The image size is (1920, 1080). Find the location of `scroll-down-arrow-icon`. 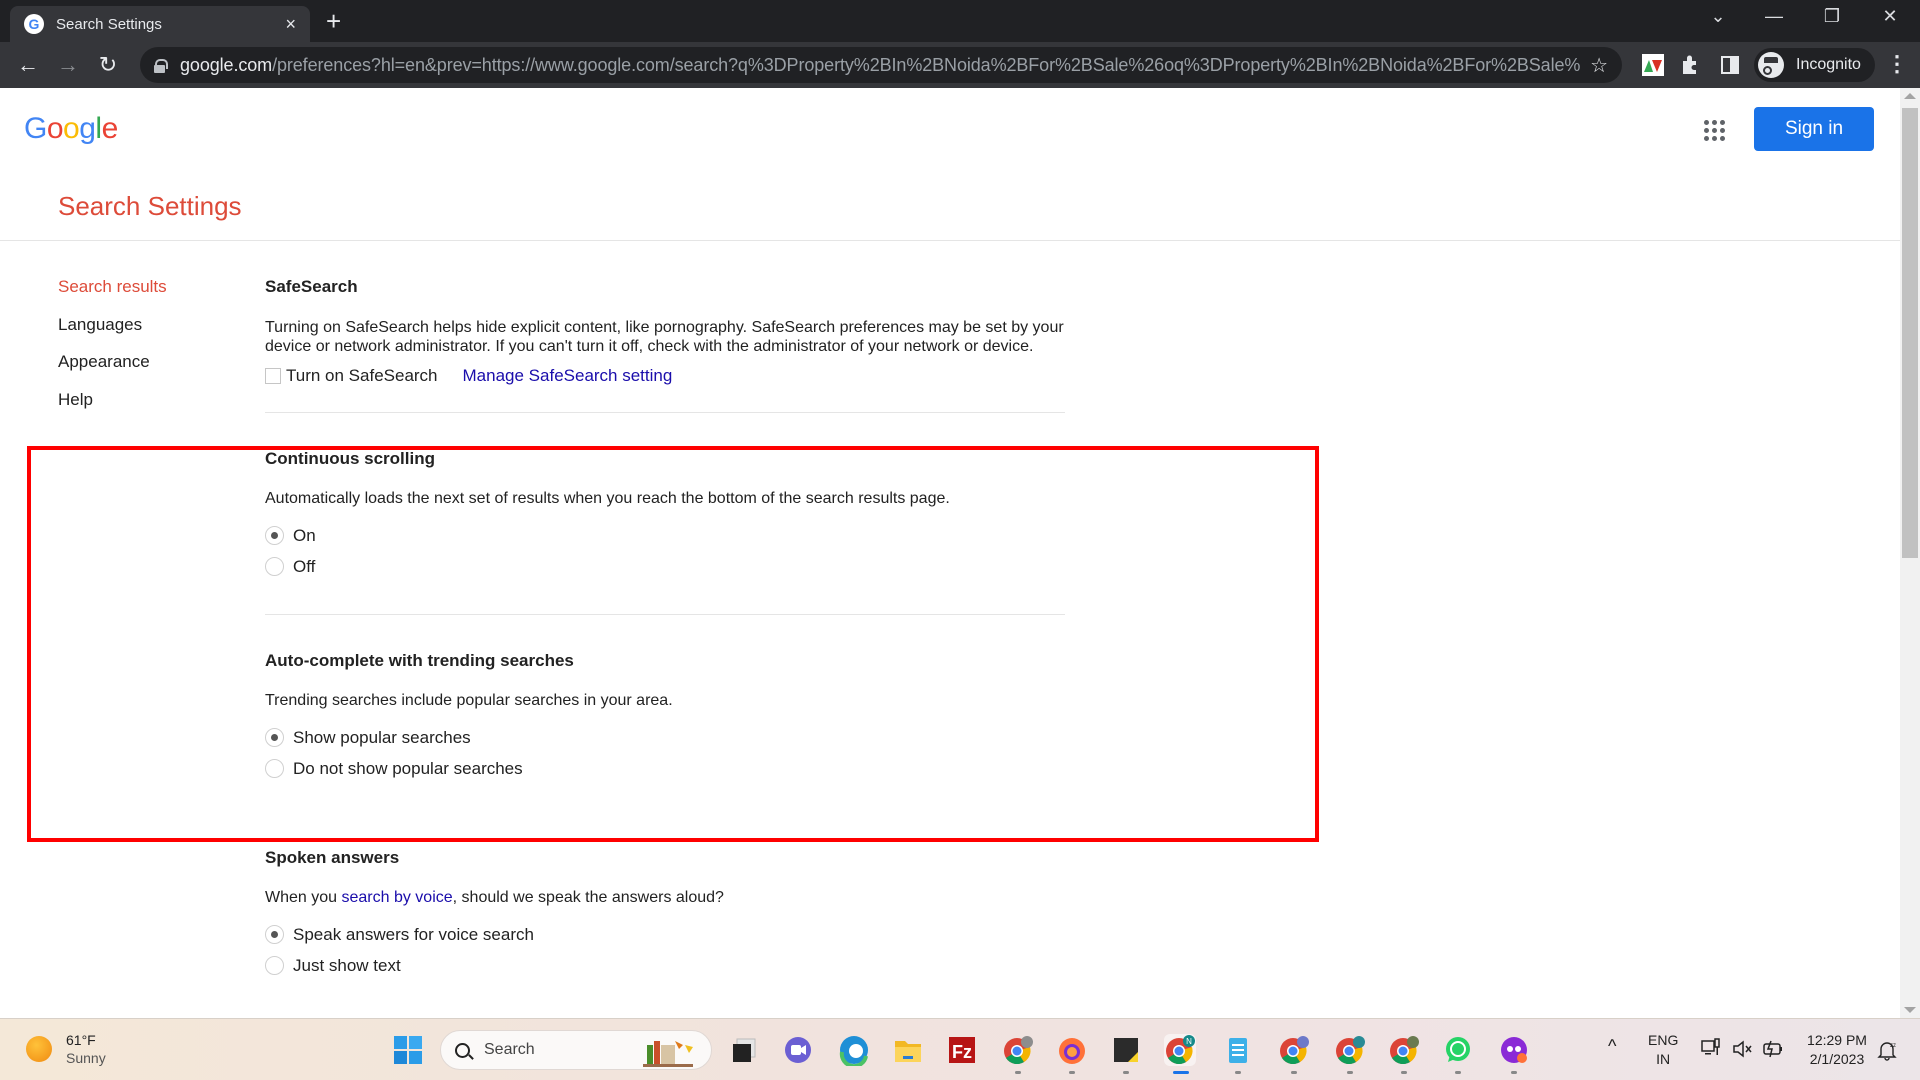

scroll-down-arrow-icon is located at coordinates (1910, 1010).